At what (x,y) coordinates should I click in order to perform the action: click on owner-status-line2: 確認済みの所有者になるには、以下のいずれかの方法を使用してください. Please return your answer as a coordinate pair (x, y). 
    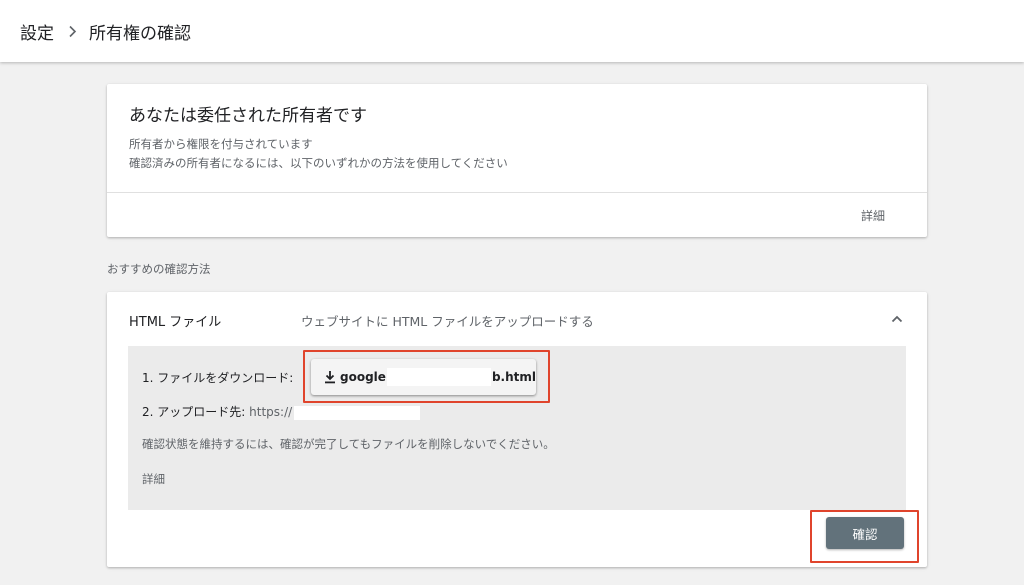
    Looking at the image, I should click on (318, 163).